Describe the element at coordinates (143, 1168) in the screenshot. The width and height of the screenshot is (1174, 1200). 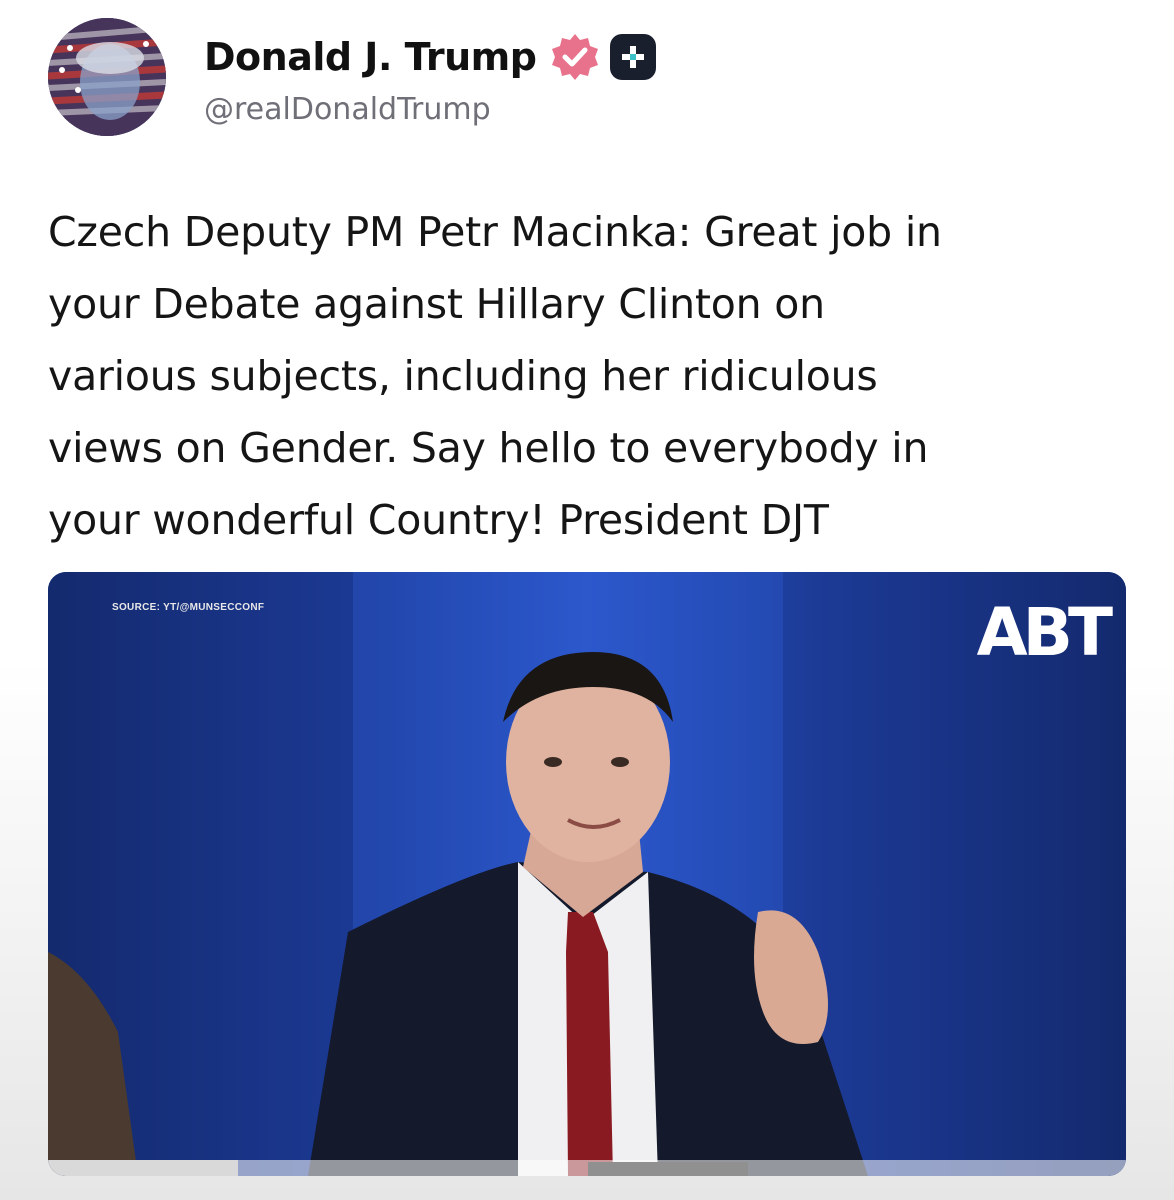
I see `video-progress-fill` at that location.